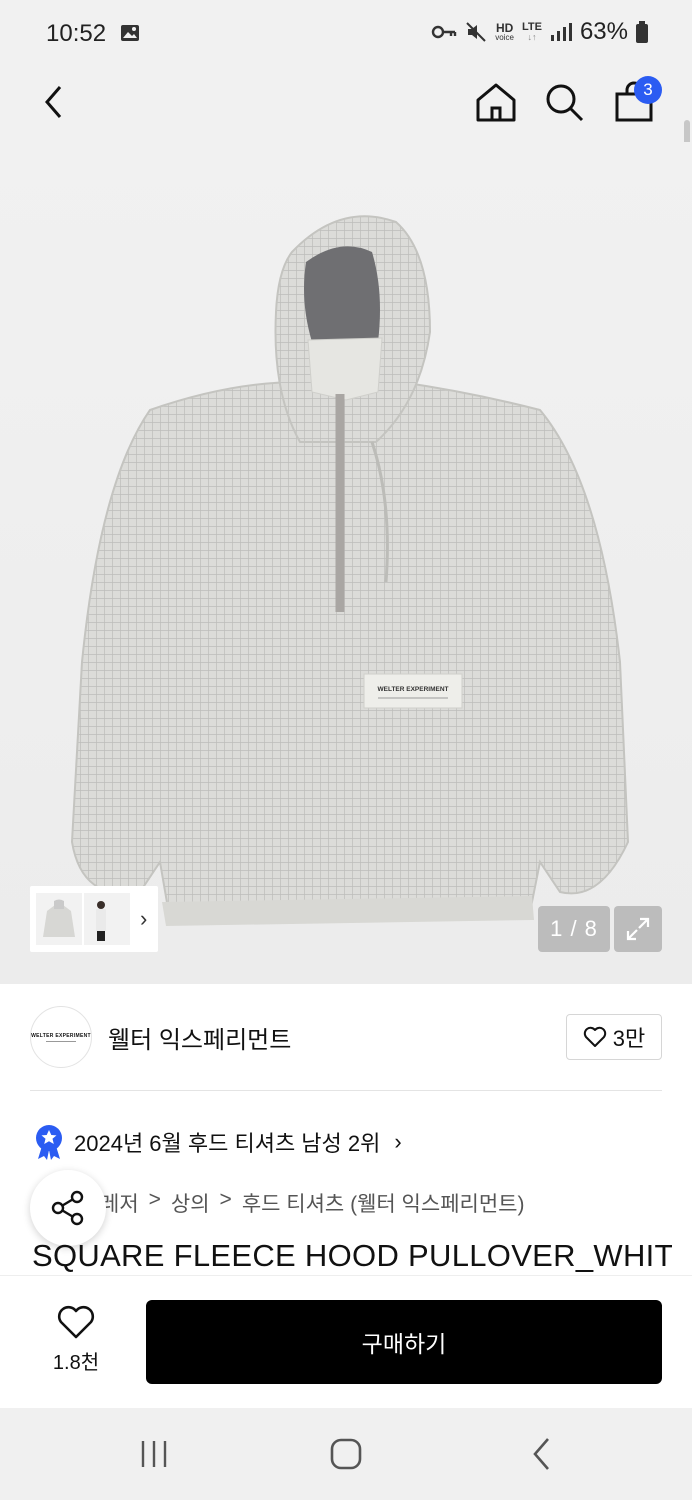 This screenshot has width=692, height=1500. I want to click on search-button, so click(564, 102).